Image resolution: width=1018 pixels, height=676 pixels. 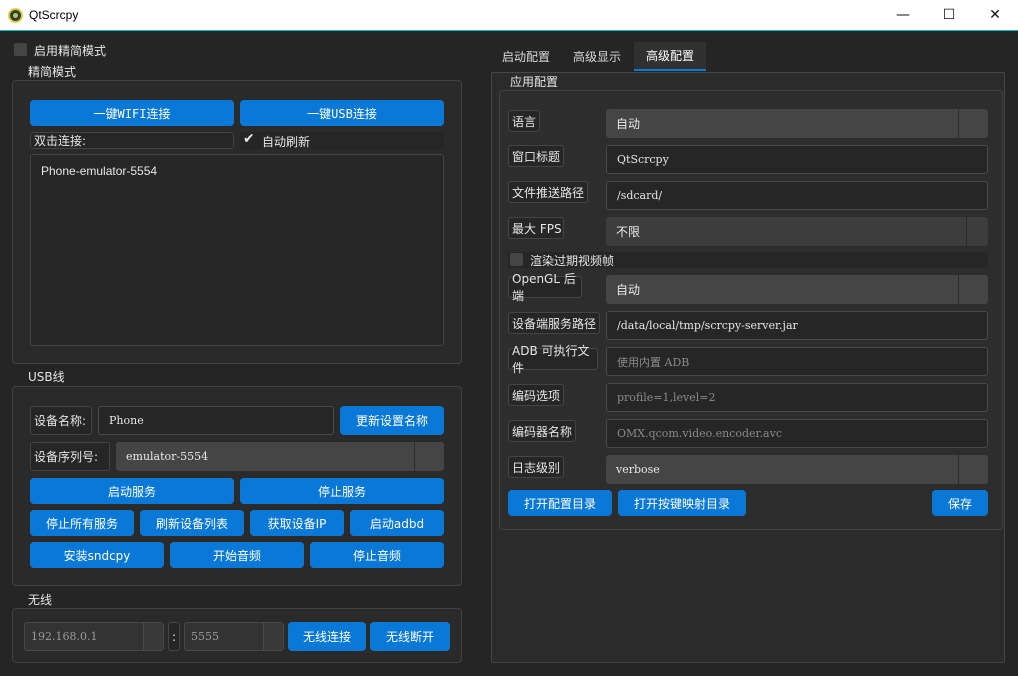 I want to click on serial-select-value: emulator-5554, so click(x=167, y=456).